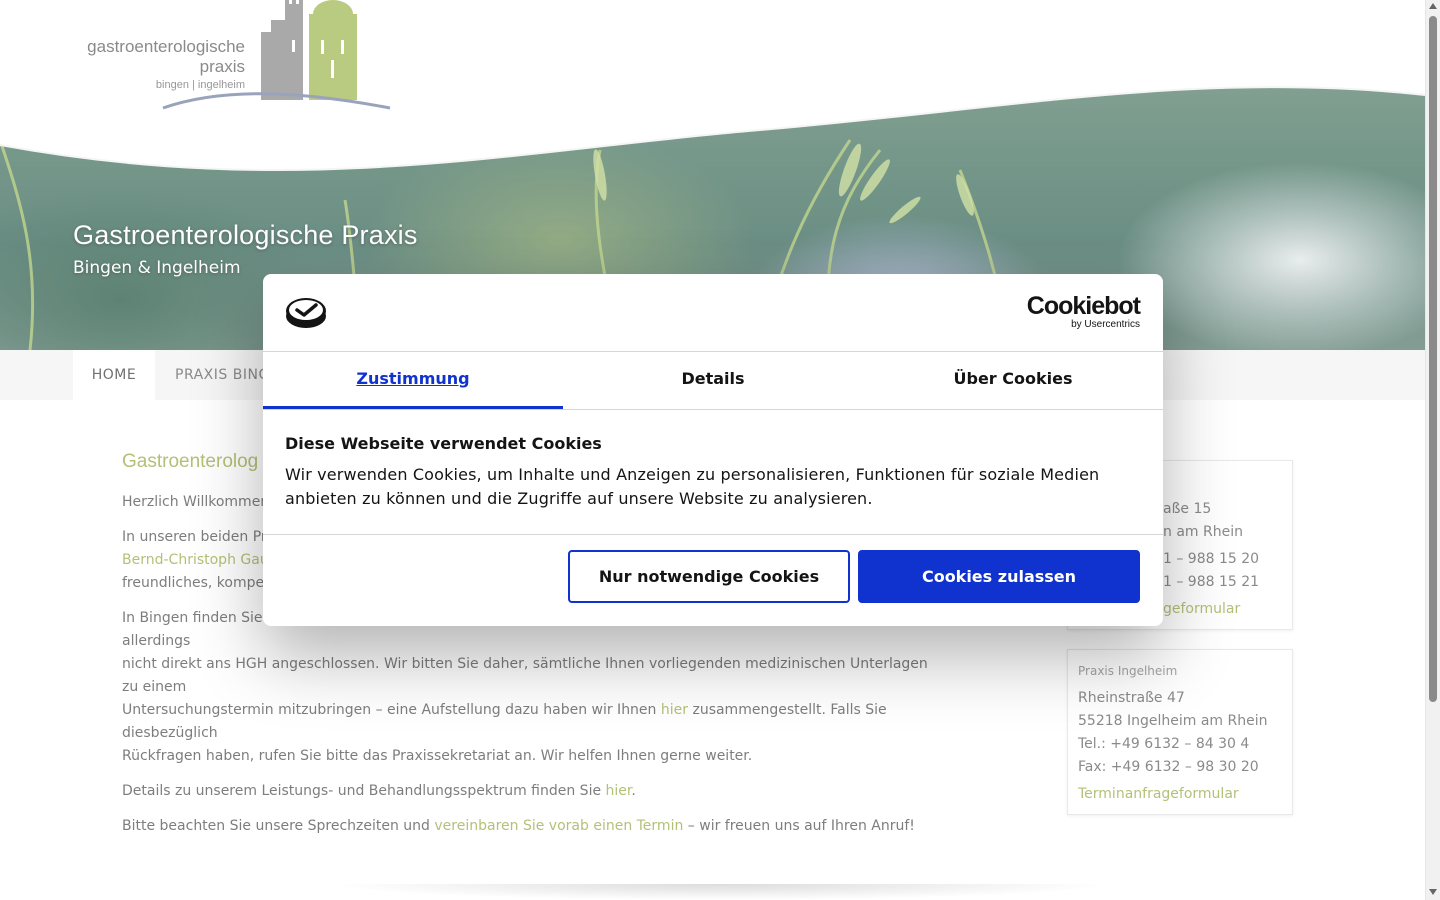 The image size is (1440, 900). I want to click on cookie-heading: Diese Webseite verwendet Cookies, so click(443, 443).